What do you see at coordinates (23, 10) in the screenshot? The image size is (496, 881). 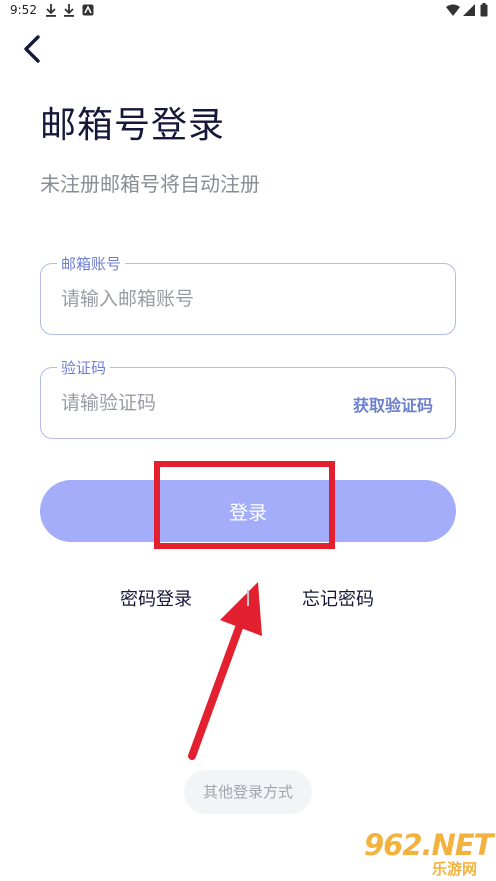 I see `status-time: 9:52` at bounding box center [23, 10].